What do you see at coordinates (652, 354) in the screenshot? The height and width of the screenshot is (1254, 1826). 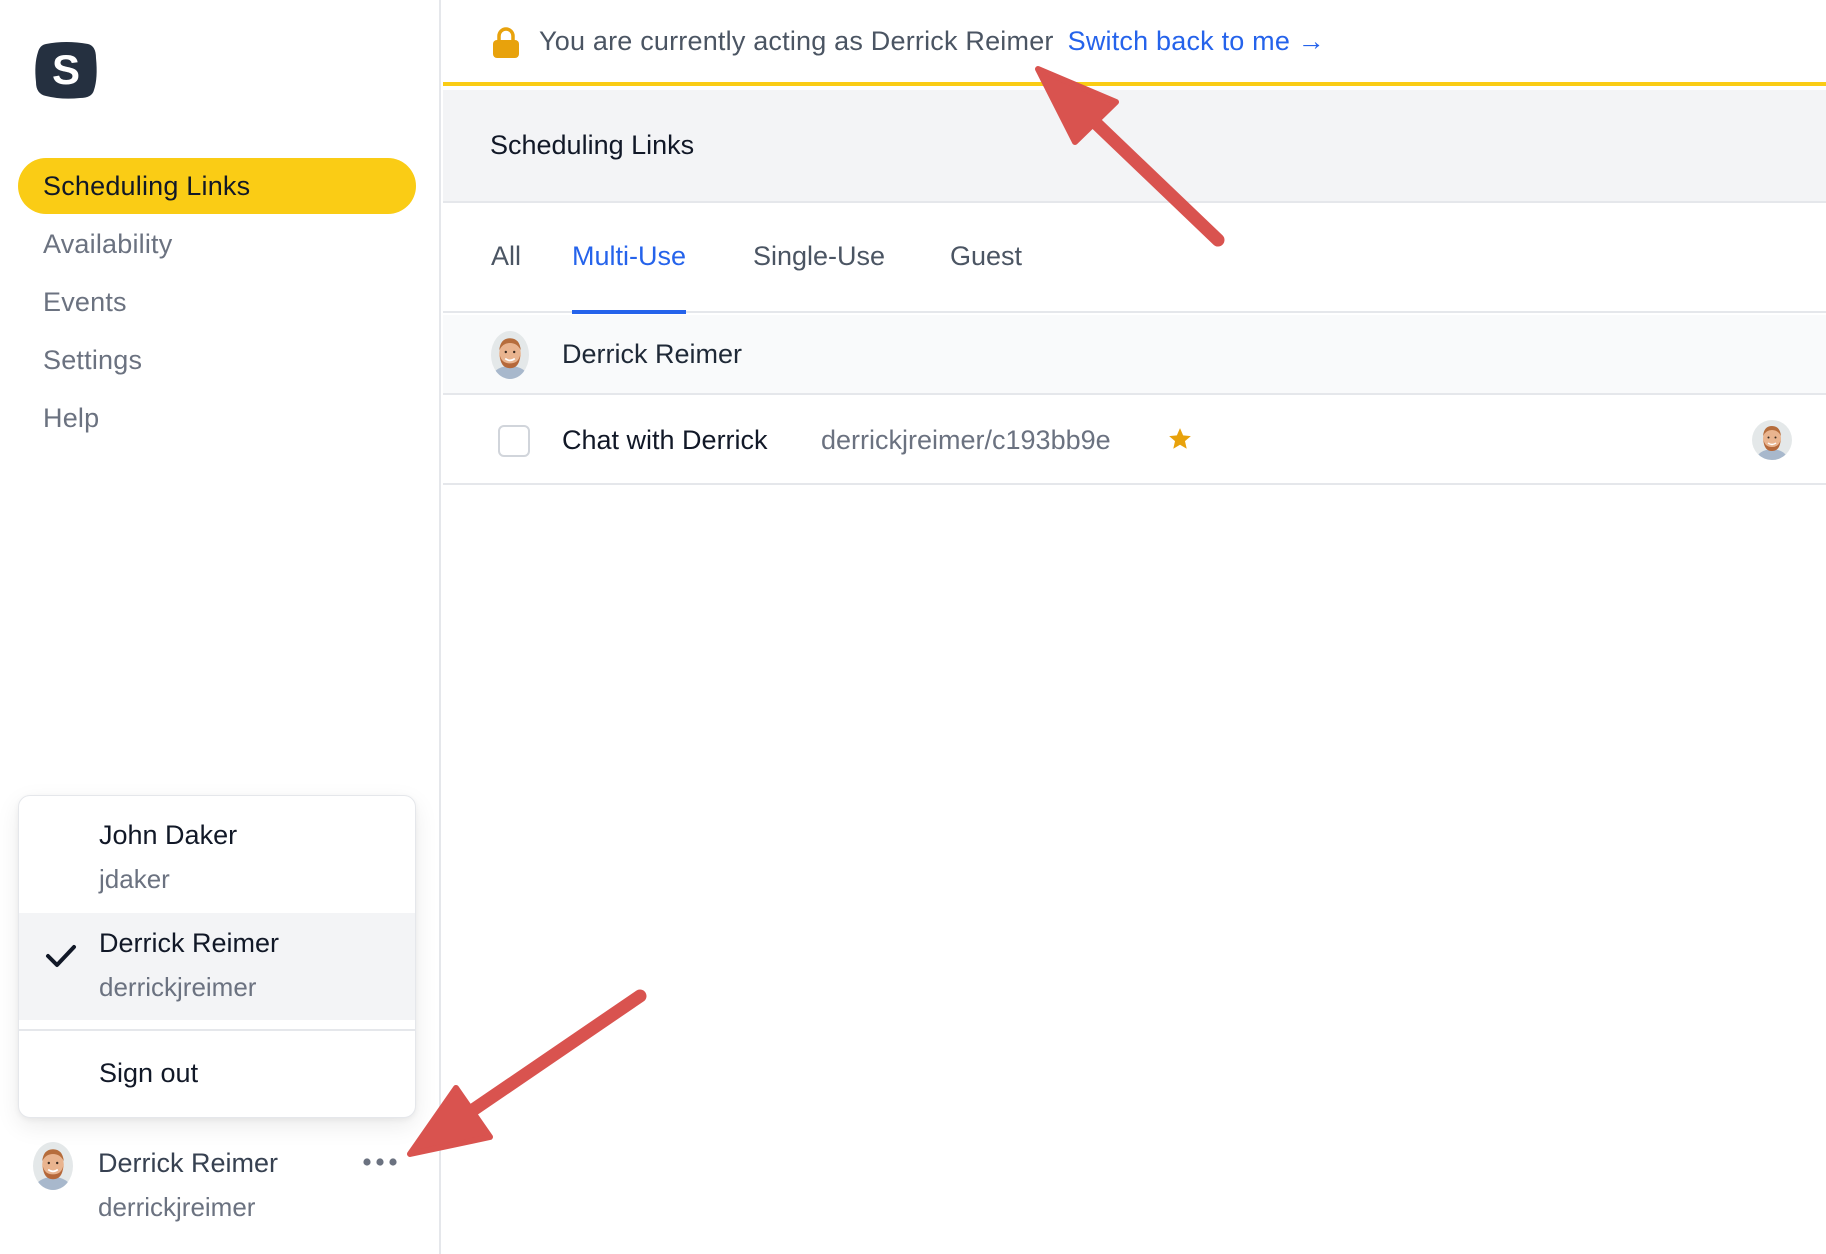 I see `group-owner-name: Derrick Reimer` at bounding box center [652, 354].